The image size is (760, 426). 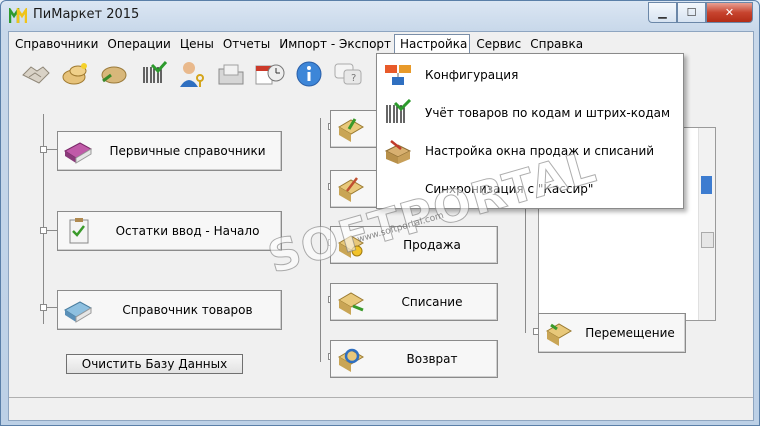 What do you see at coordinates (432, 359) in the screenshot?
I see `return-label: Возврат` at bounding box center [432, 359].